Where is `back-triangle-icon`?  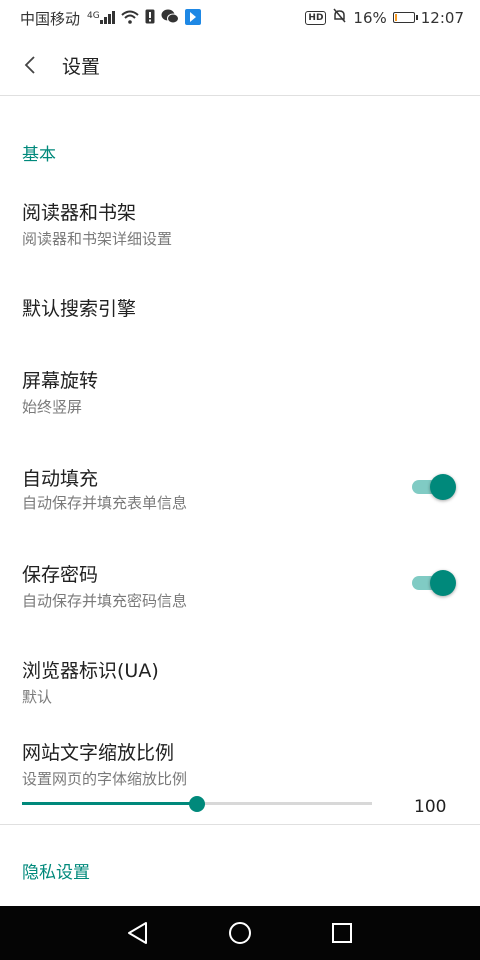
back-triangle-icon is located at coordinates (137, 933).